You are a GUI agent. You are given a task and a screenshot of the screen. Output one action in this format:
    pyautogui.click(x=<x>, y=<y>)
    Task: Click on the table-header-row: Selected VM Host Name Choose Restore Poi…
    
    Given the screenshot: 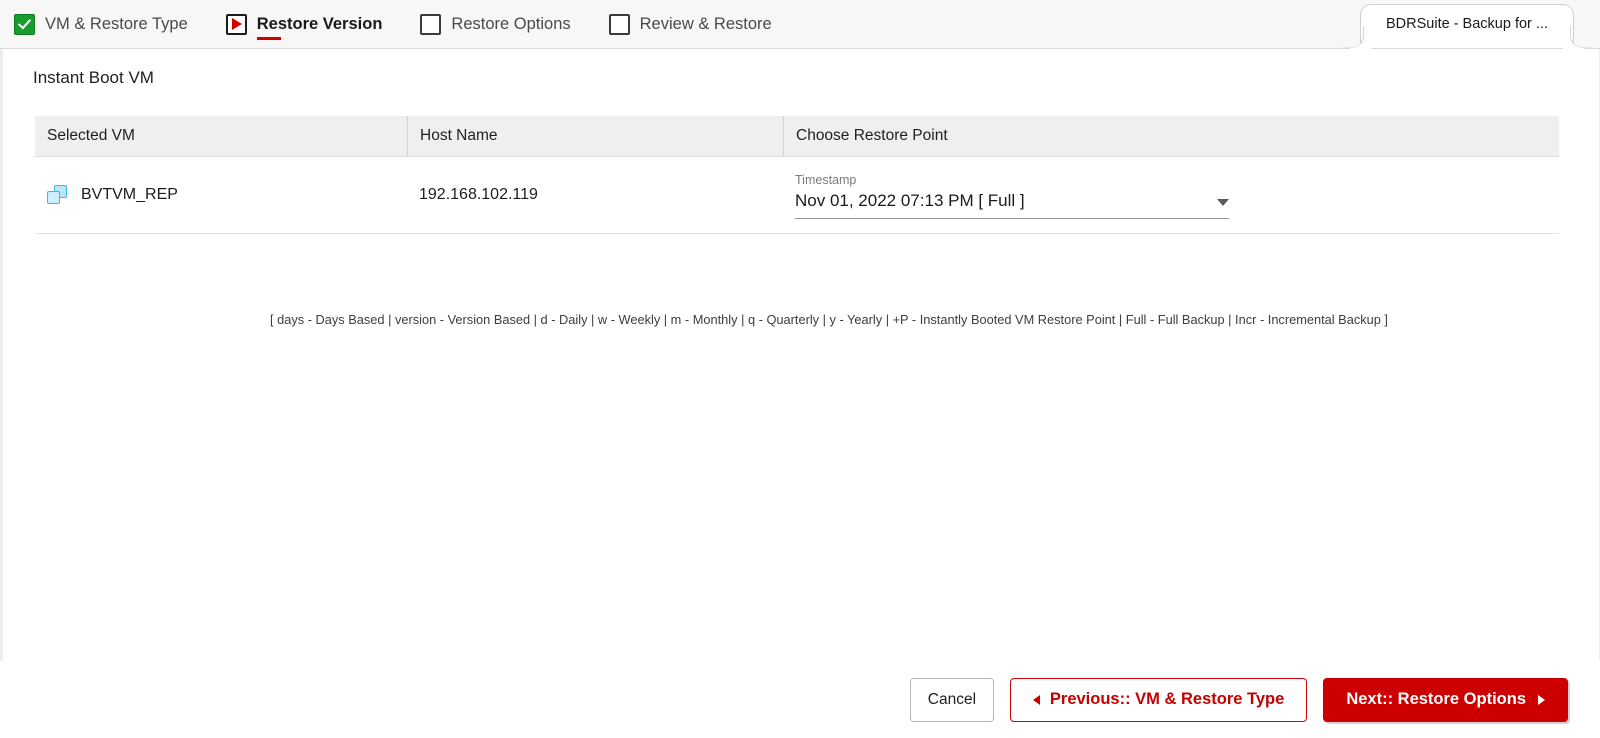 What is the action you would take?
    pyautogui.click(x=797, y=136)
    